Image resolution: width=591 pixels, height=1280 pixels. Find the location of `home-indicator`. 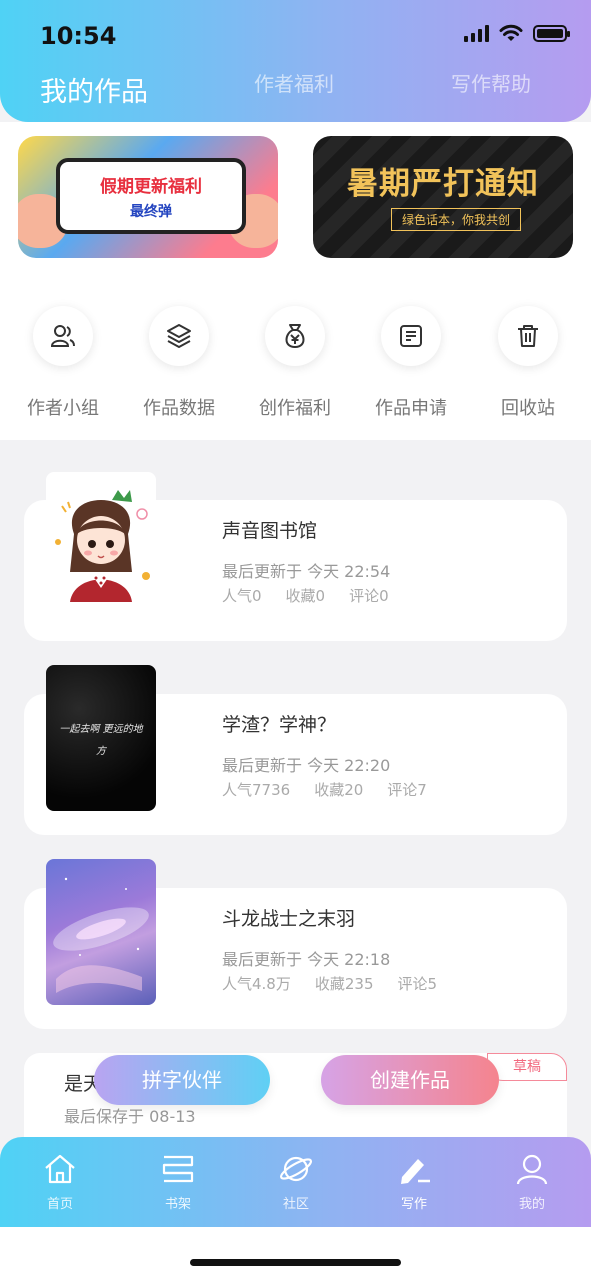

home-indicator is located at coordinates (295, 1262).